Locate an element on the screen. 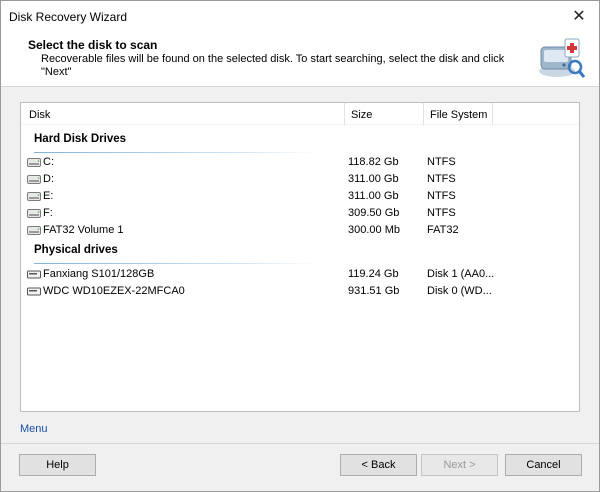 The width and height of the screenshot is (600, 492). menu-link: Menu is located at coordinates (34, 429).